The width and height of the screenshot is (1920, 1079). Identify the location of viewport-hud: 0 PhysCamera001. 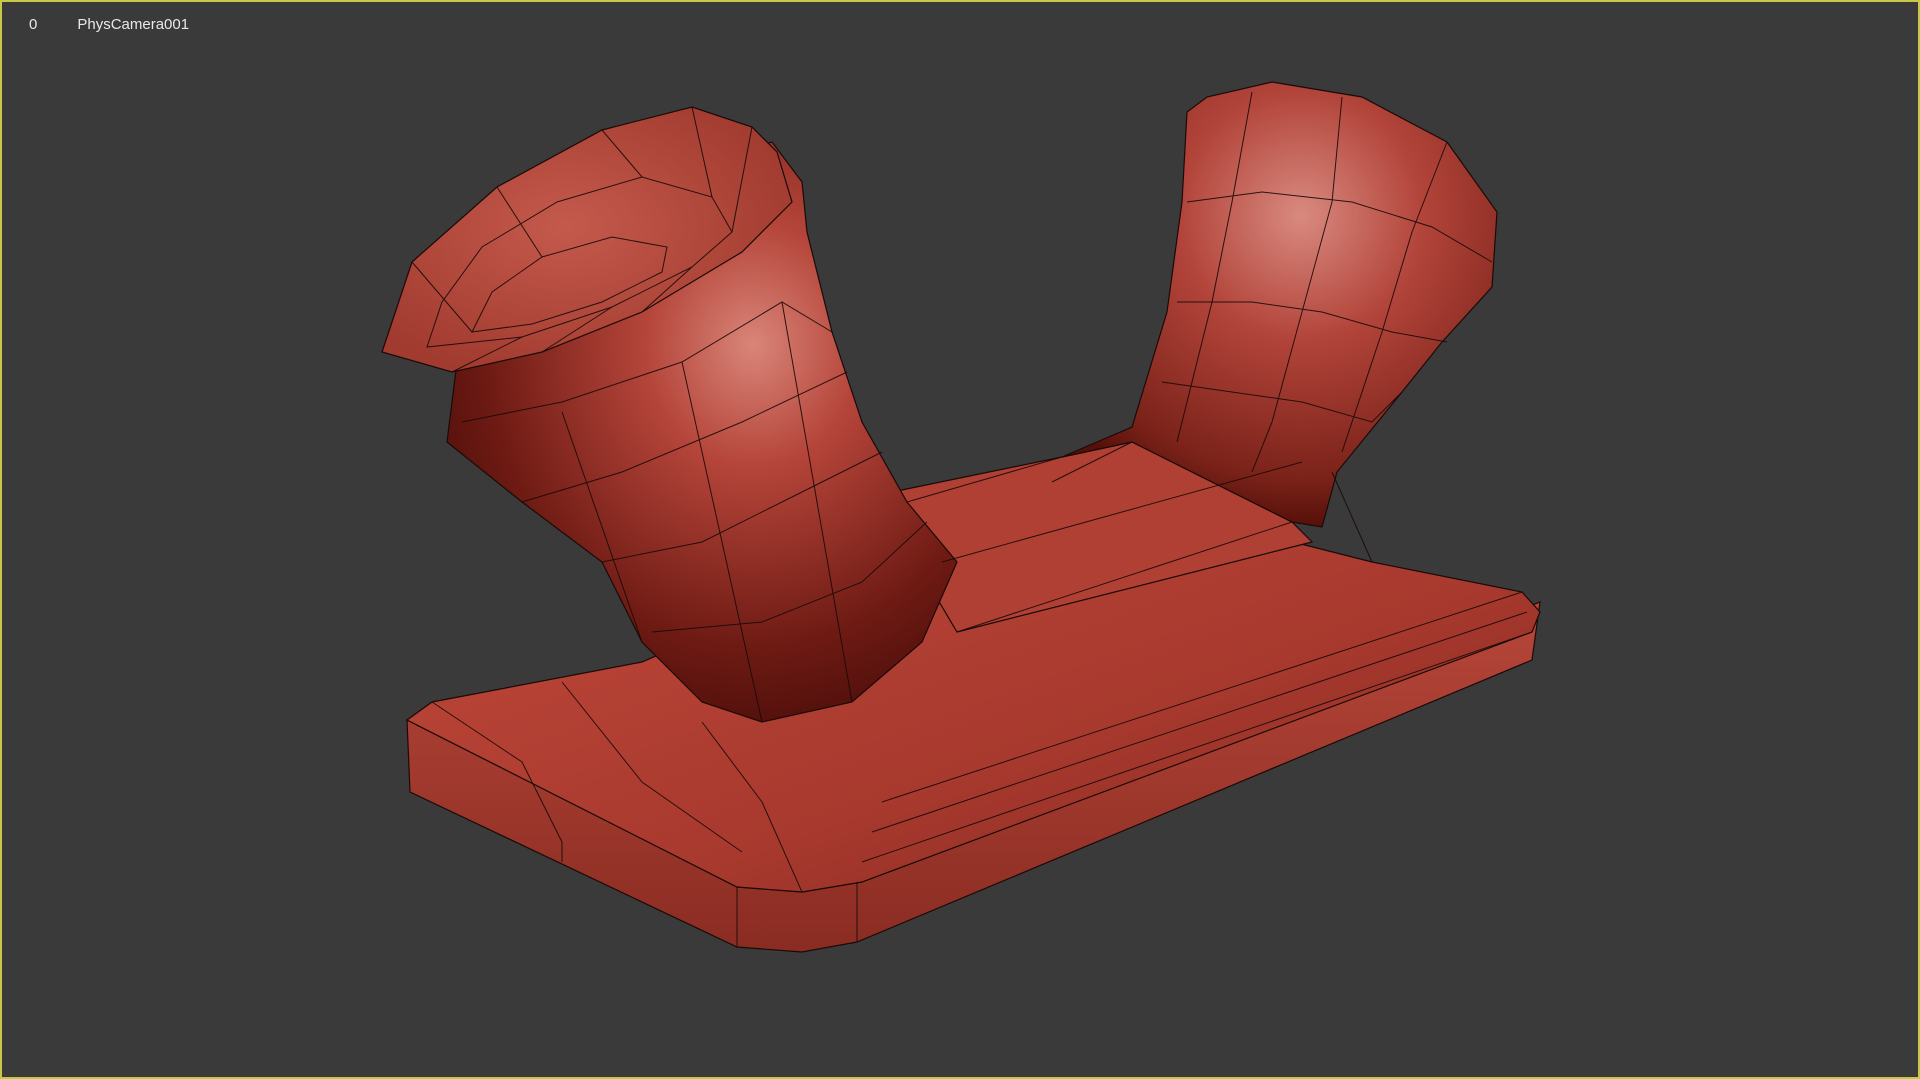
(109, 24).